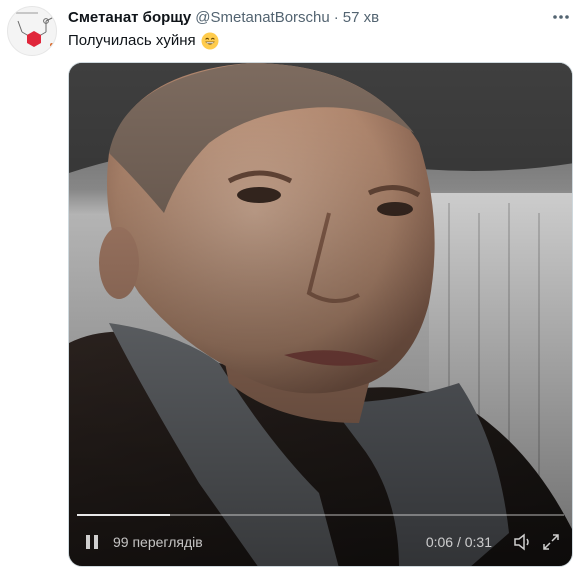 Image resolution: width=581 pixels, height=572 pixels. I want to click on pause-button, so click(92, 542).